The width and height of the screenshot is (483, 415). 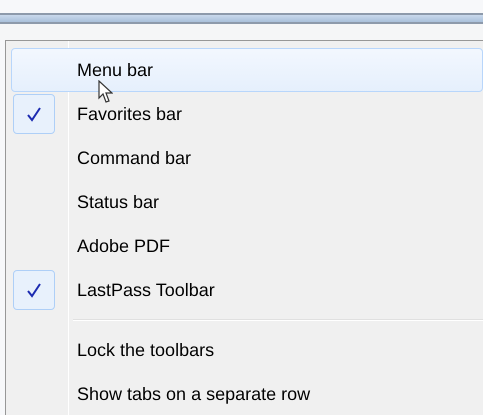 What do you see at coordinates (247, 350) in the screenshot?
I see `menu-item: Lock the toolbars` at bounding box center [247, 350].